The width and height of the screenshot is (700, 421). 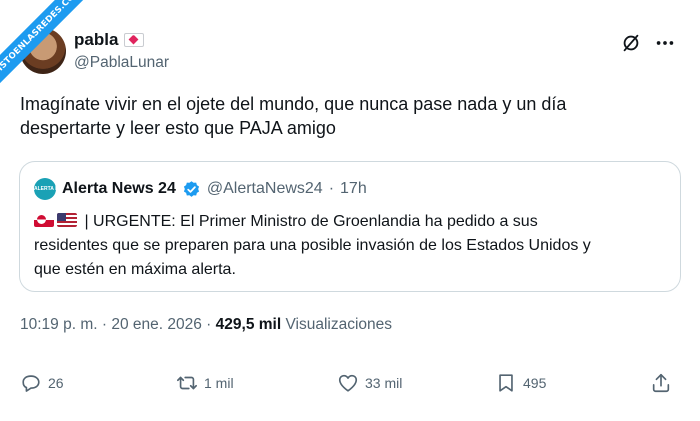 I want to click on like-button: 33 mil, so click(x=369, y=383).